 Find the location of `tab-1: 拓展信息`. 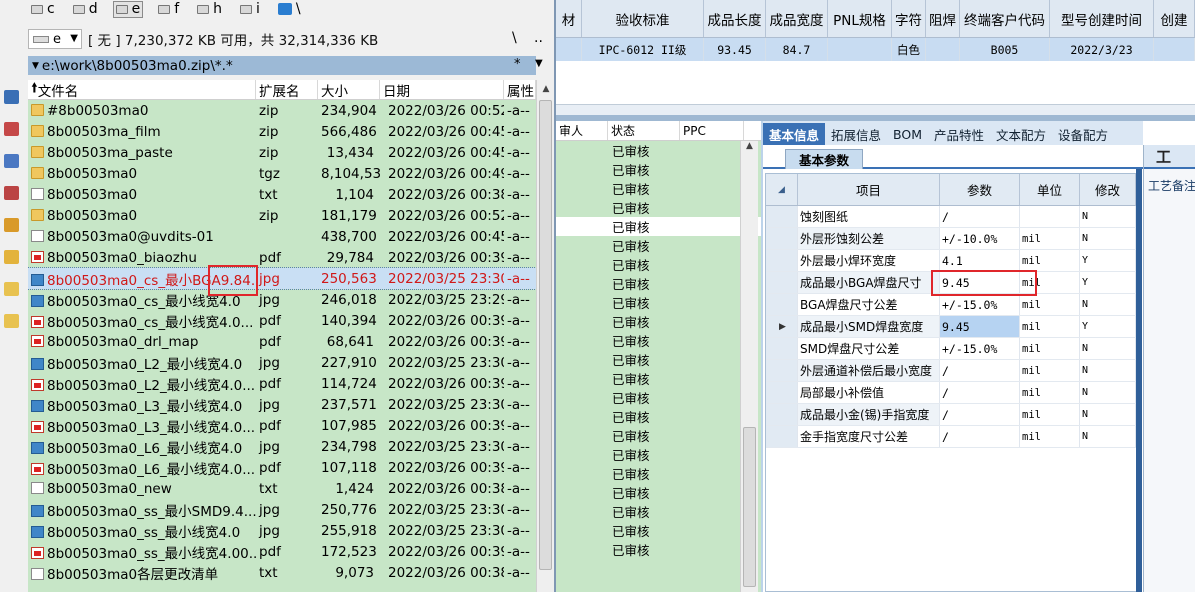

tab-1: 拓展信息 is located at coordinates (856, 134).